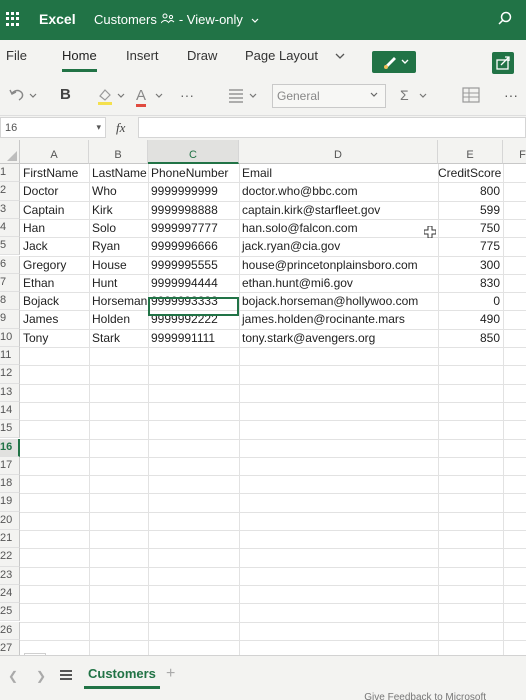  What do you see at coordinates (16, 55) in the screenshot?
I see `tab-file: File` at bounding box center [16, 55].